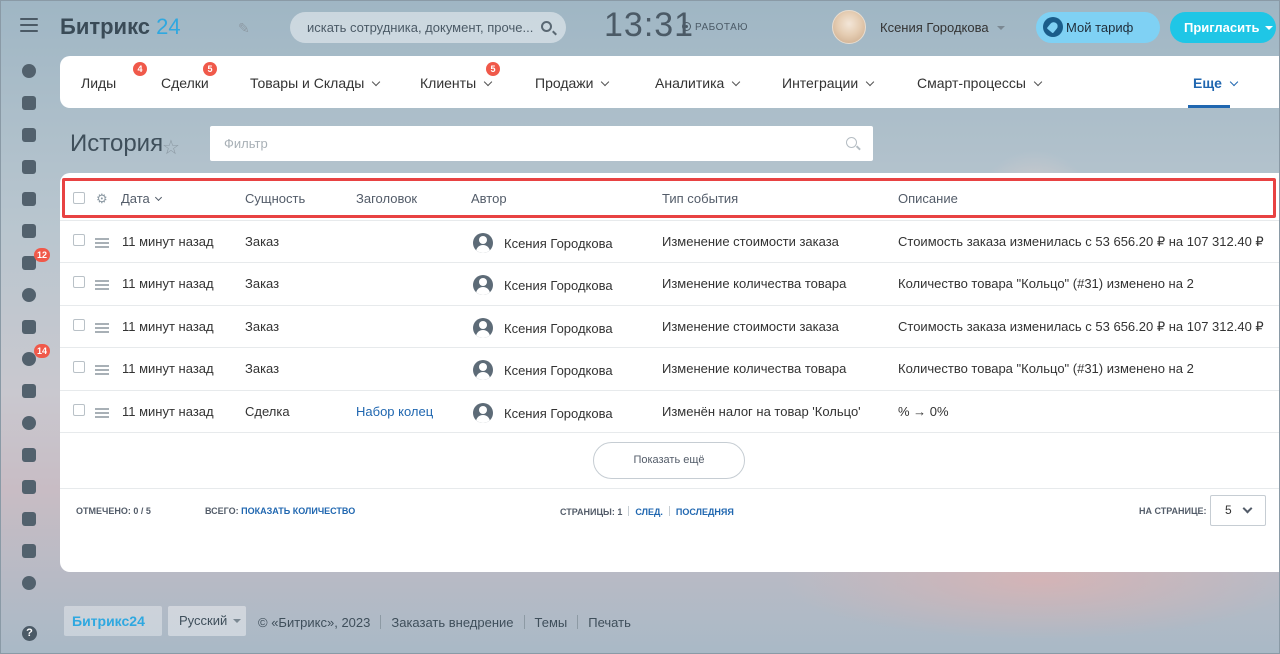 This screenshot has width=1280, height=654. I want to click on language-select: Русский, so click(207, 621).